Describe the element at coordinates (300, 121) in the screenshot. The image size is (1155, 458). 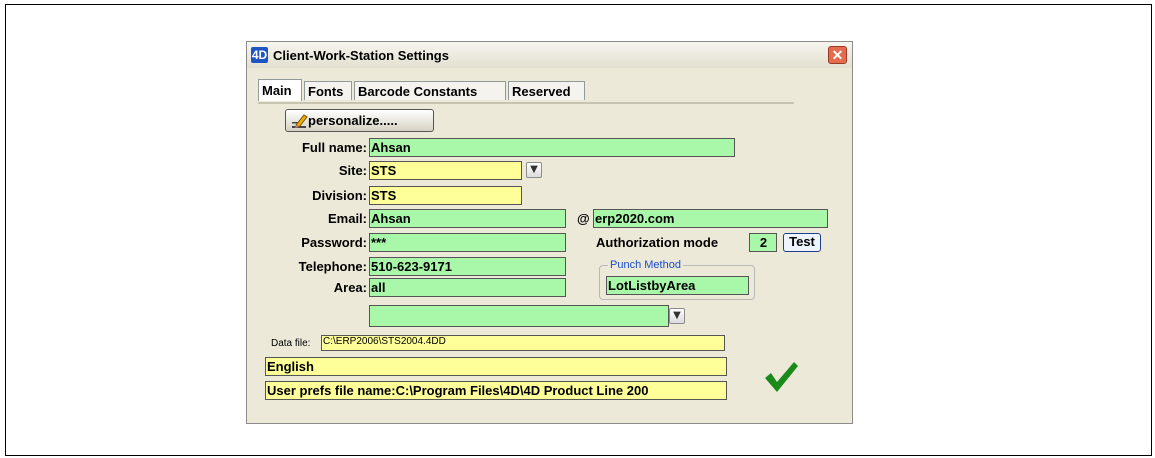
I see `pencil-icon` at that location.